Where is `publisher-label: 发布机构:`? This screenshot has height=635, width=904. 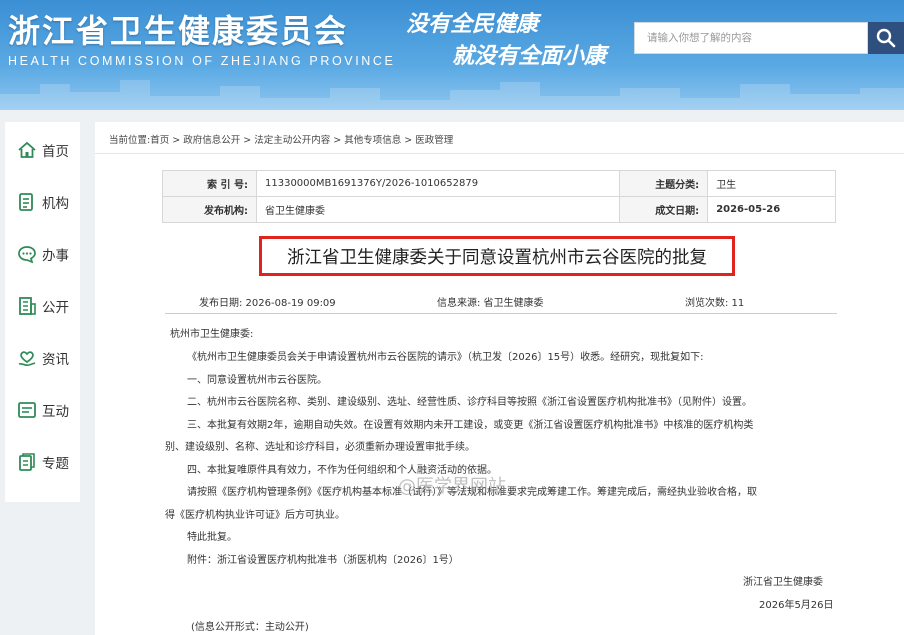 publisher-label: 发布机构: is located at coordinates (209, 209).